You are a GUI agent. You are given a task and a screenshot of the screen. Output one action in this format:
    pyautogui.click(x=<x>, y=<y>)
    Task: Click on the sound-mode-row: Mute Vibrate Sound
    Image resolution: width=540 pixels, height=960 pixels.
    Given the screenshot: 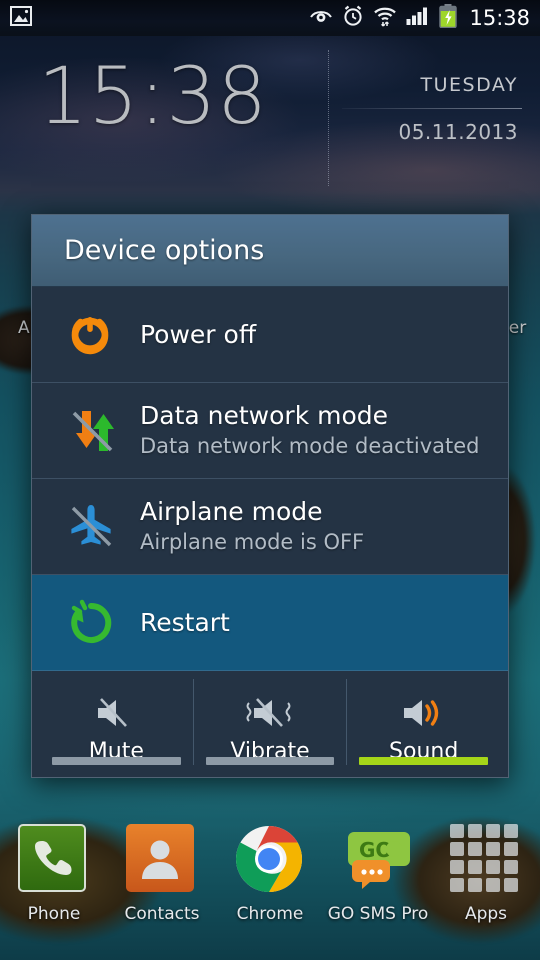 What is the action you would take?
    pyautogui.click(x=270, y=724)
    